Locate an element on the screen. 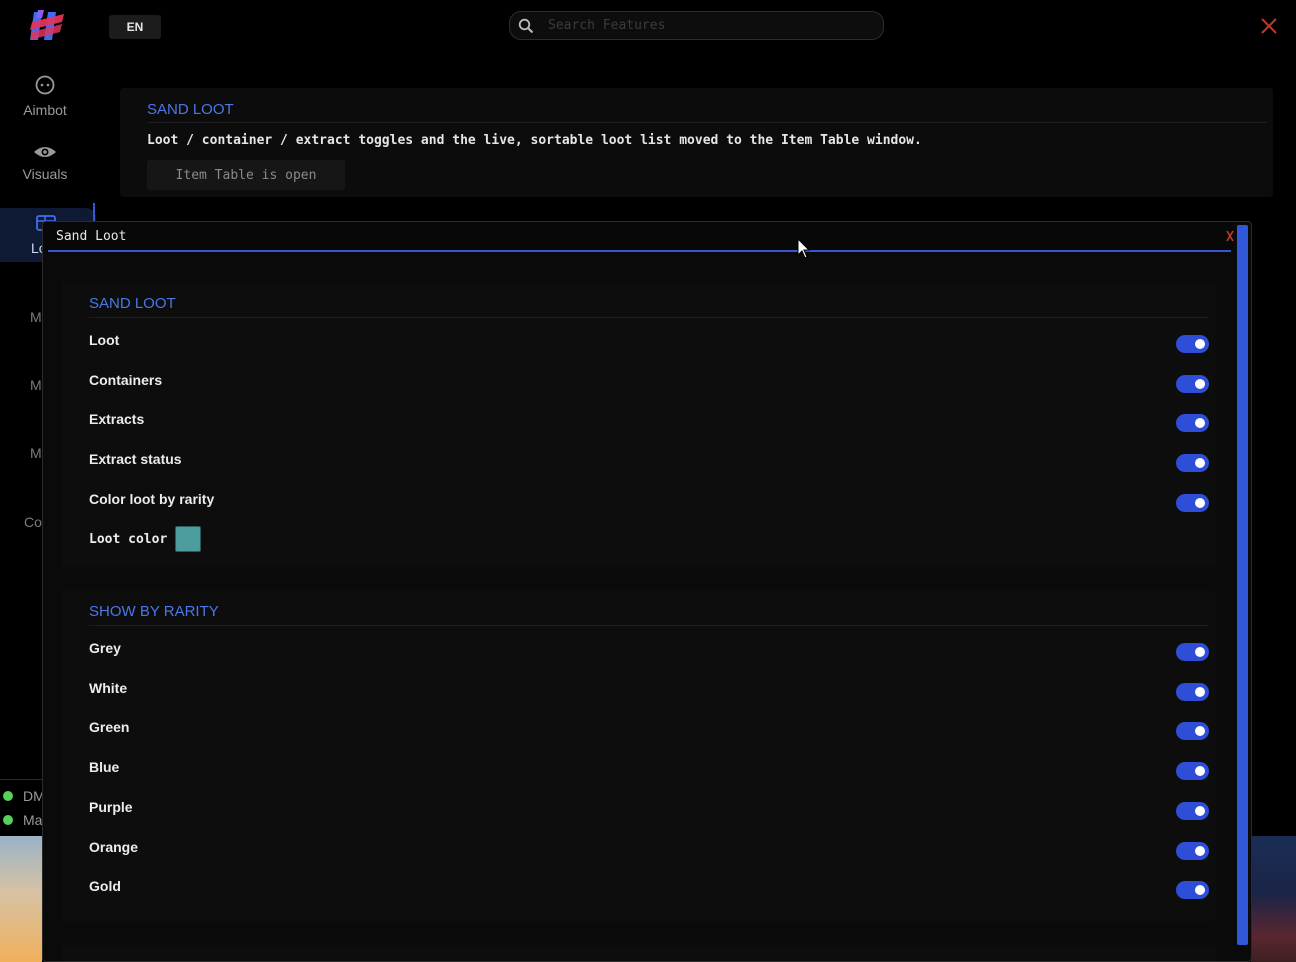 This screenshot has width=1296, height=962. window-scrollbar is located at coordinates (1242, 585).